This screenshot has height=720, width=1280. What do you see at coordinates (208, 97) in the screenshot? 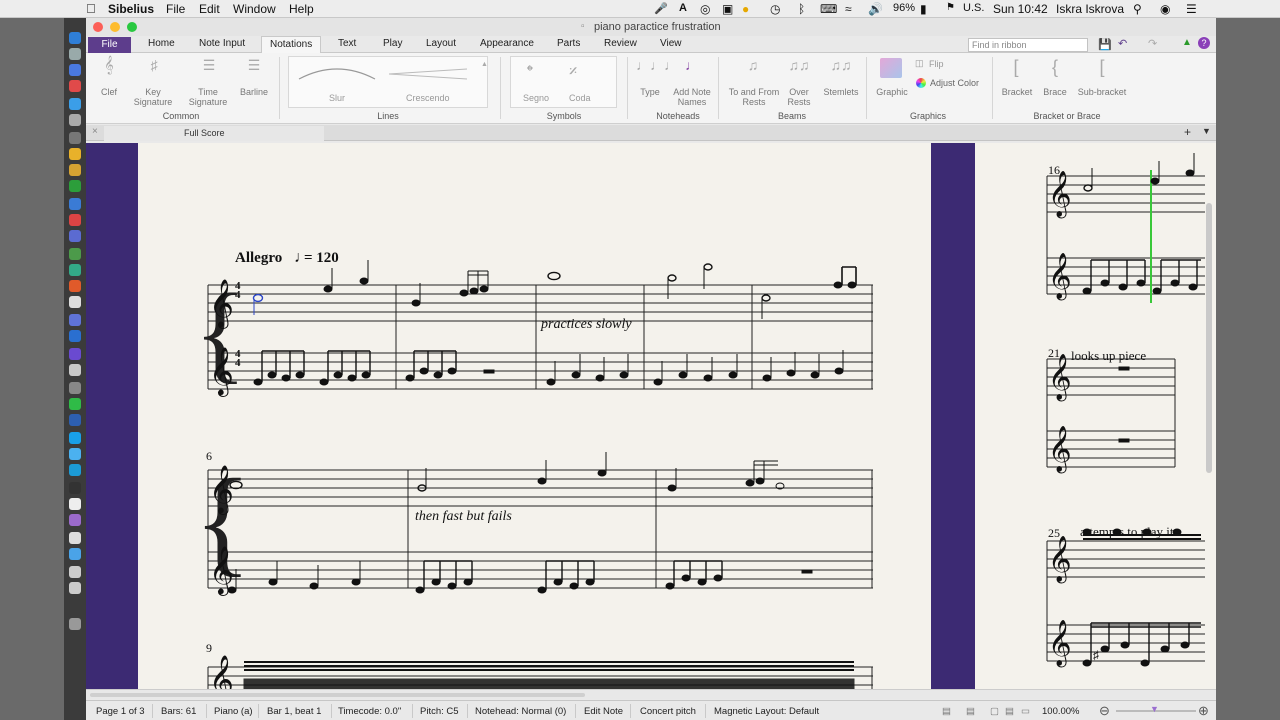
I see `time-signature-button: Time Signature` at bounding box center [208, 97].